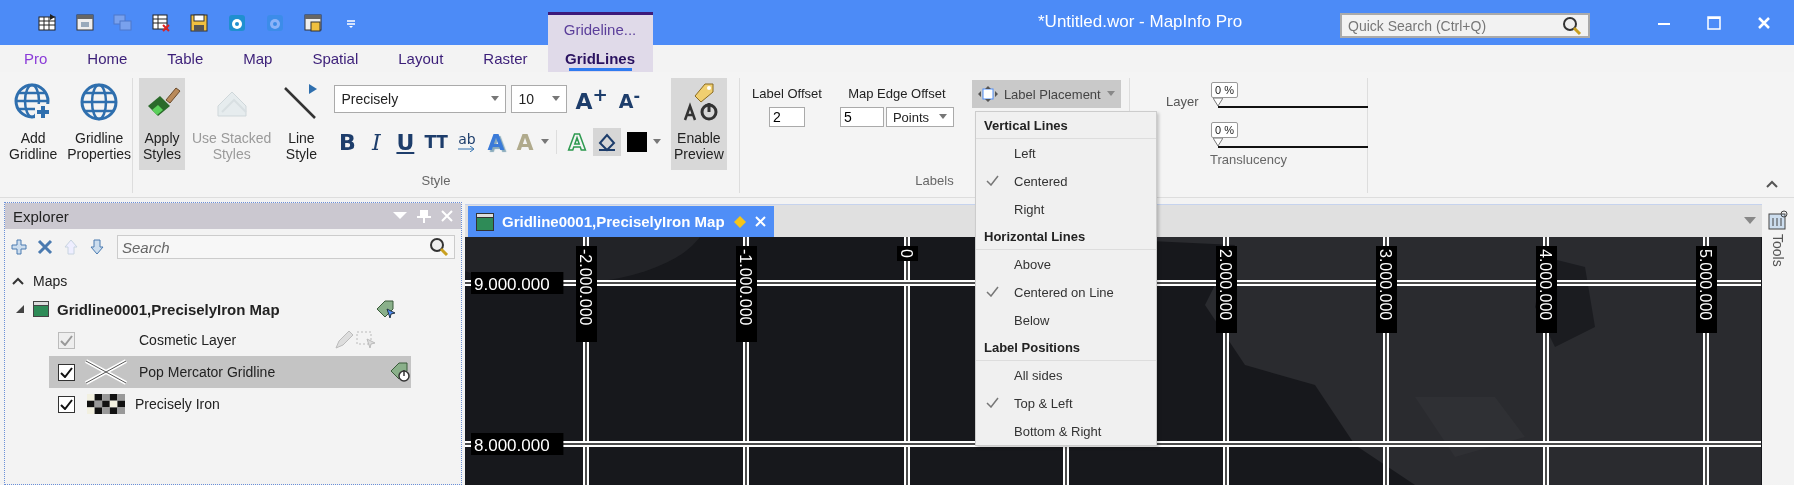  What do you see at coordinates (33, 124) in the screenshot?
I see `add-gridline-button: Add Gridline` at bounding box center [33, 124].